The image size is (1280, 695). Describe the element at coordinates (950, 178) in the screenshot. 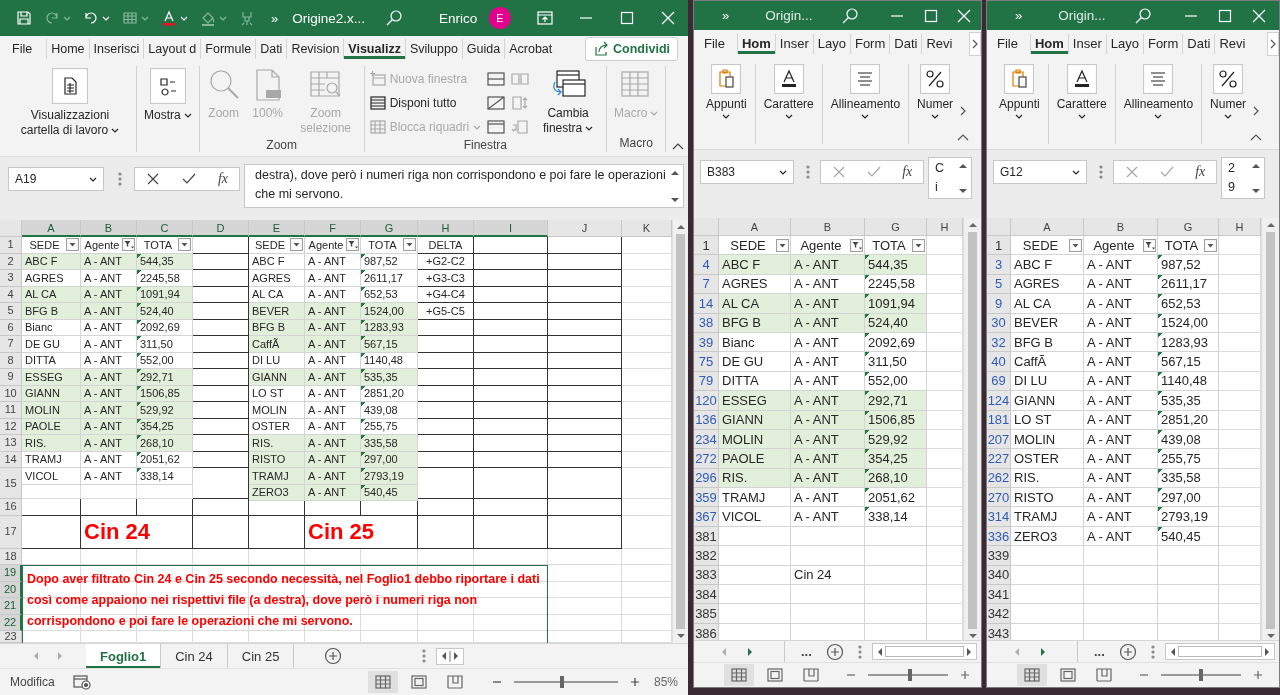

I see `formula-bar: C i` at that location.